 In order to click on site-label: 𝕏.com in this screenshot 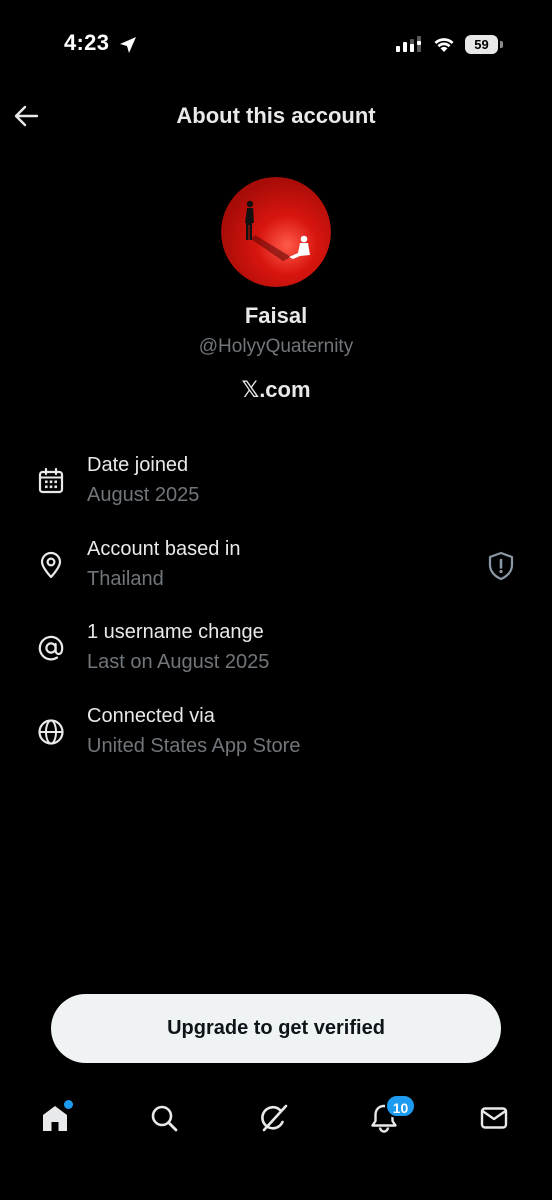, I will do `click(276, 390)`.